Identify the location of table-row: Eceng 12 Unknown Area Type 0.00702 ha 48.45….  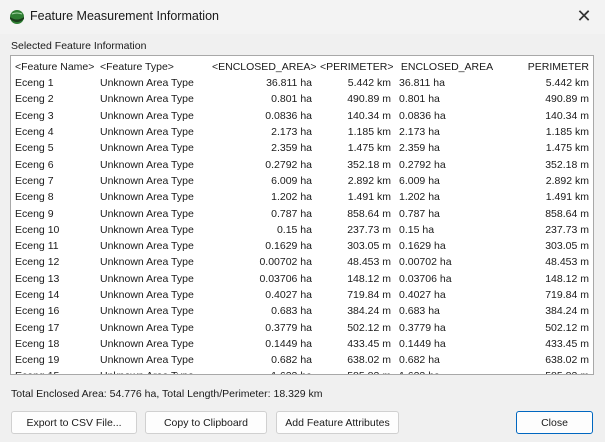
(302, 262).